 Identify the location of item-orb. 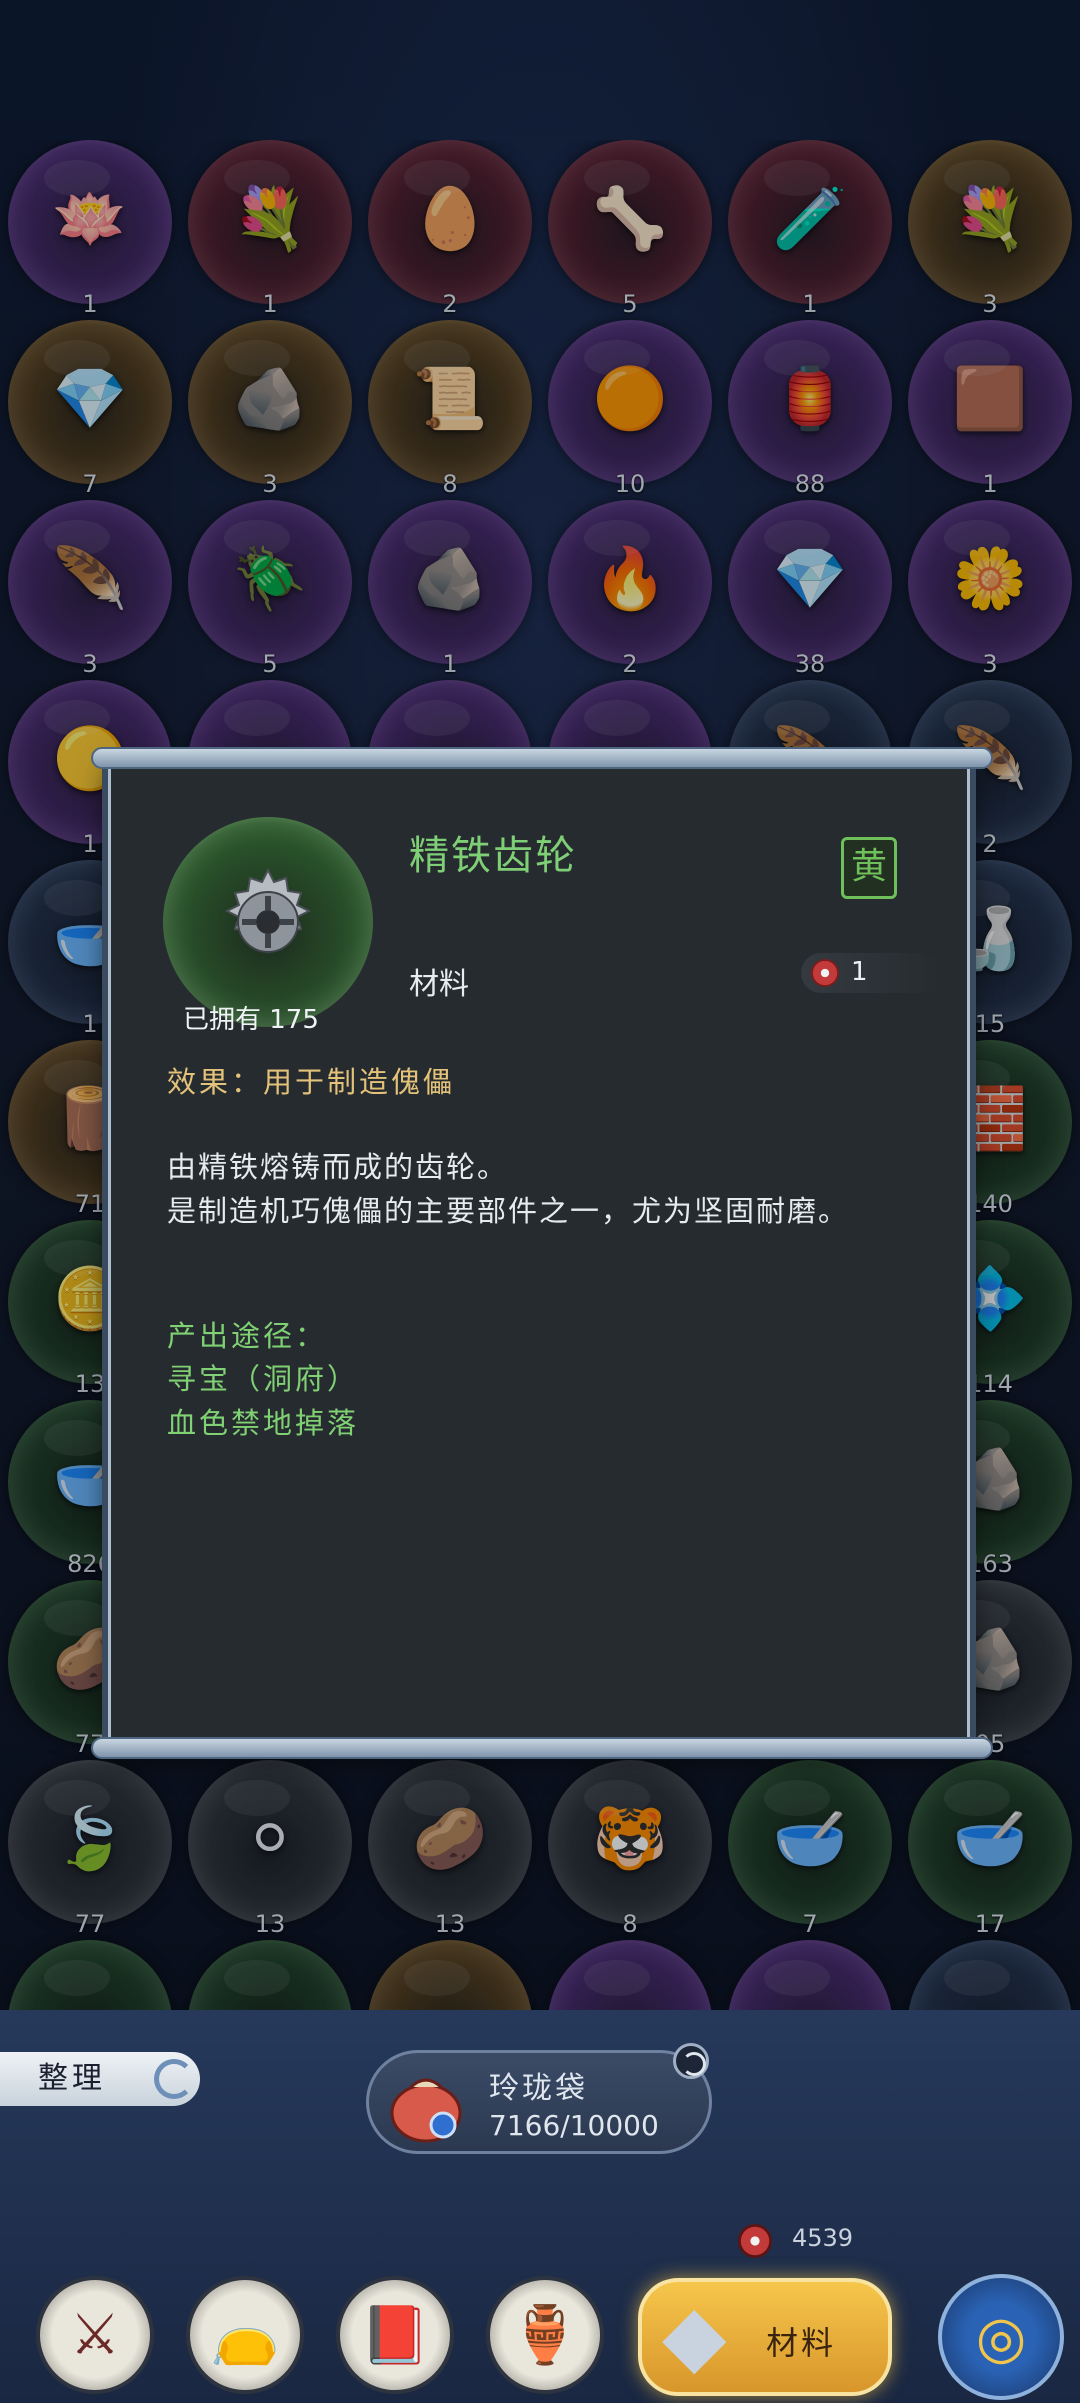
(268, 922).